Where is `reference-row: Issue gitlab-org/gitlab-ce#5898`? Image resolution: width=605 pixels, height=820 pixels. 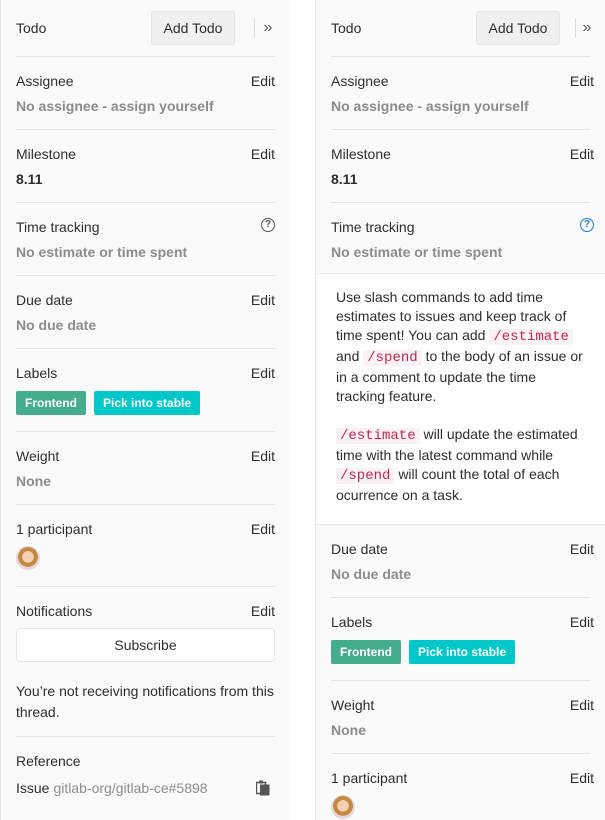
reference-row: Issue gitlab-org/gitlab-ce#5898 is located at coordinates (145, 788).